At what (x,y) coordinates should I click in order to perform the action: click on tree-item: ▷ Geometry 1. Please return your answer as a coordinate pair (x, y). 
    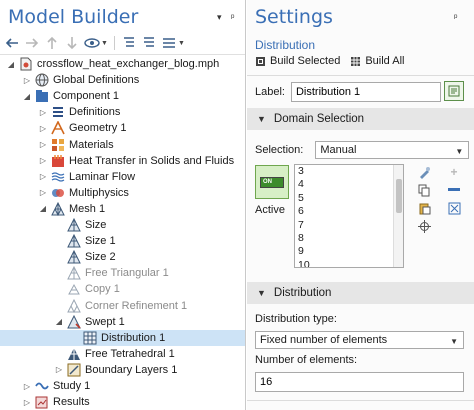
    Looking at the image, I should click on (122, 128).